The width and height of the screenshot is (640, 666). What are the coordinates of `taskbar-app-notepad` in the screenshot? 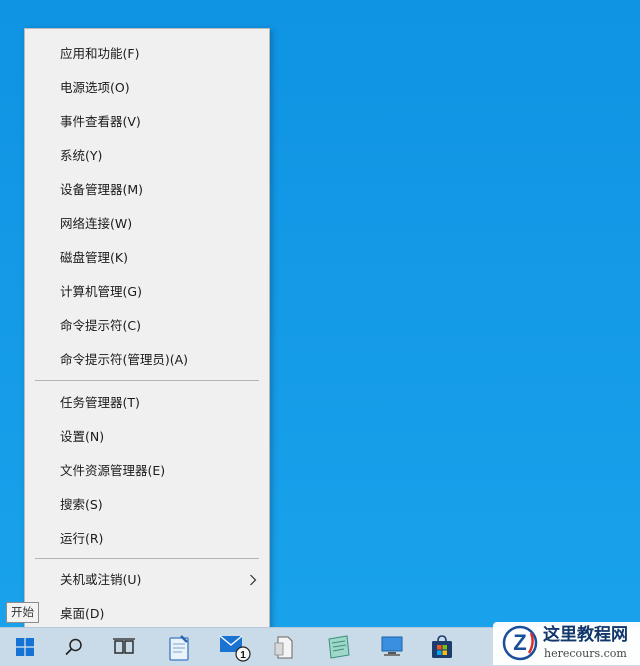 It's located at (179, 647).